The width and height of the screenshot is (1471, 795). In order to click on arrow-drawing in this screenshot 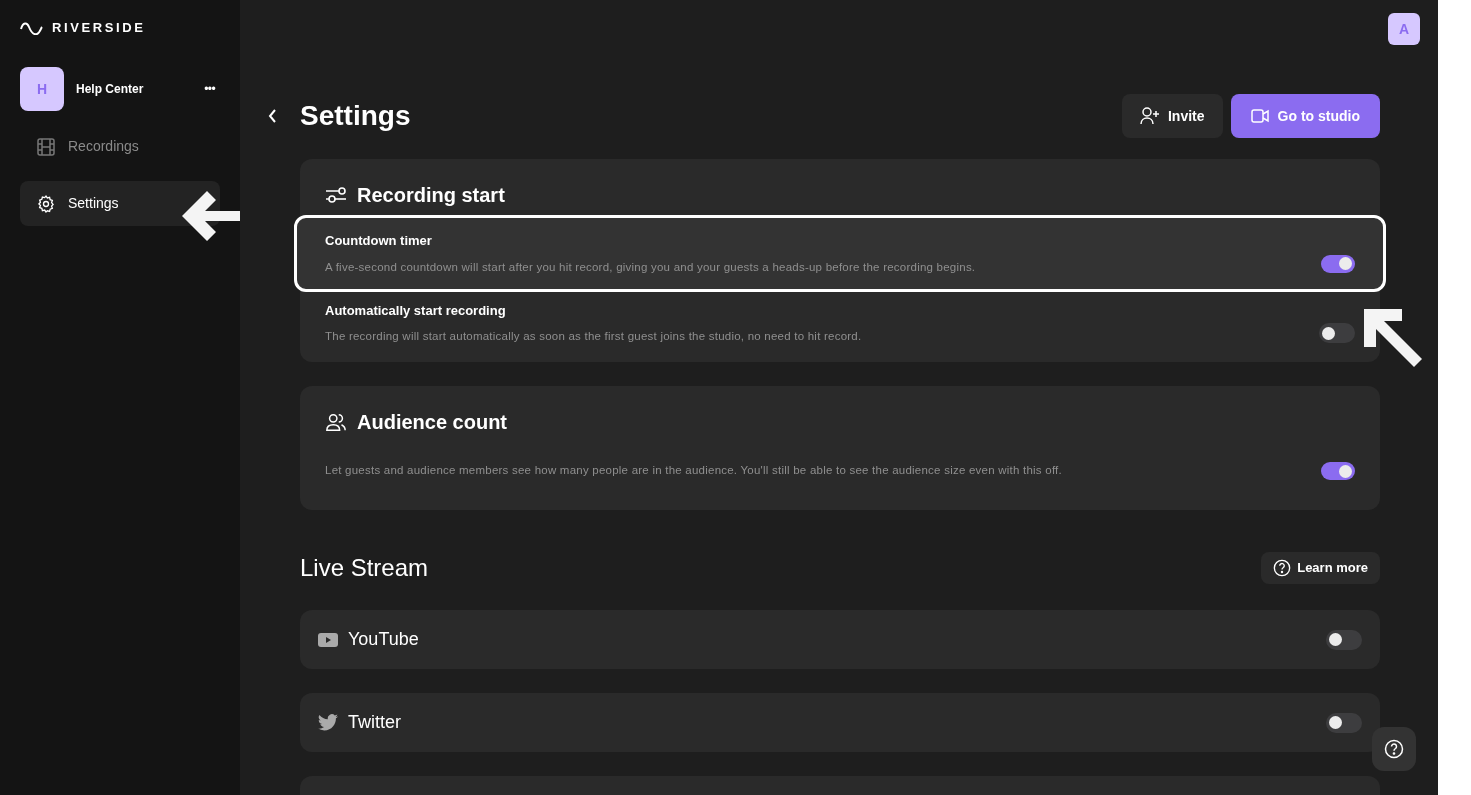, I will do `click(1393, 338)`.